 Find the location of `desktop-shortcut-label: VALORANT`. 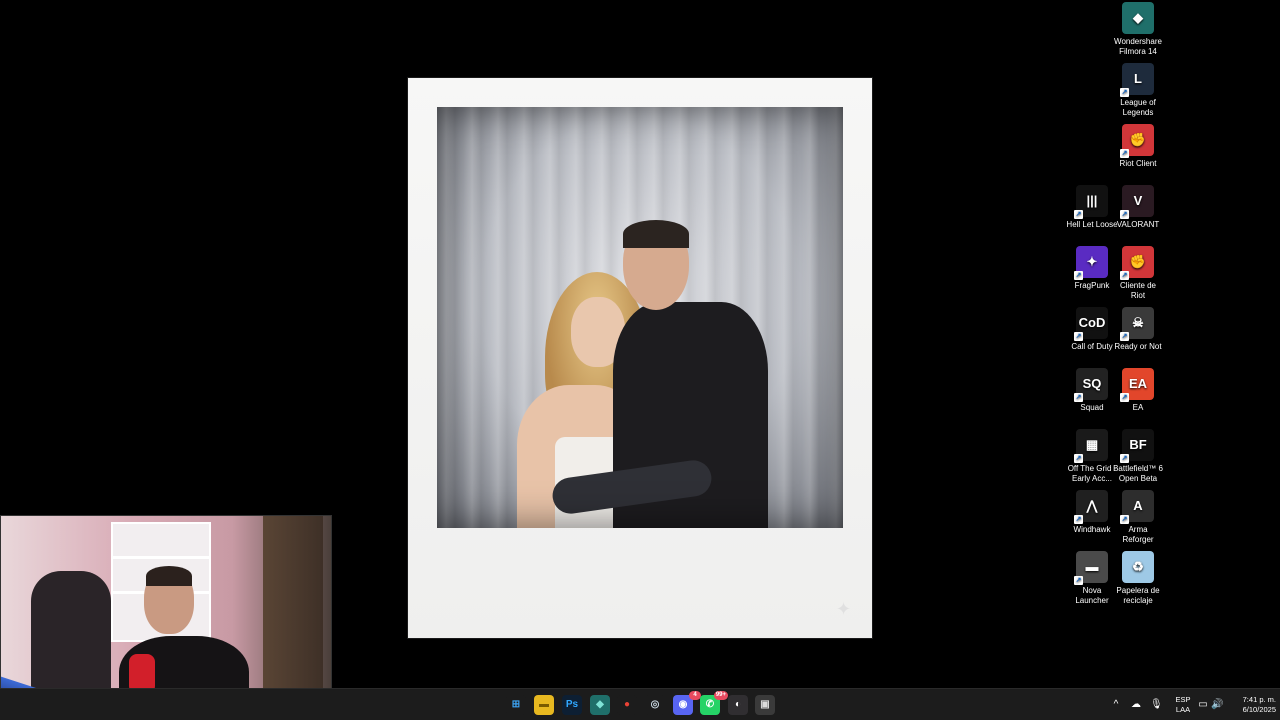

desktop-shortcut-label: VALORANT is located at coordinates (1138, 224).